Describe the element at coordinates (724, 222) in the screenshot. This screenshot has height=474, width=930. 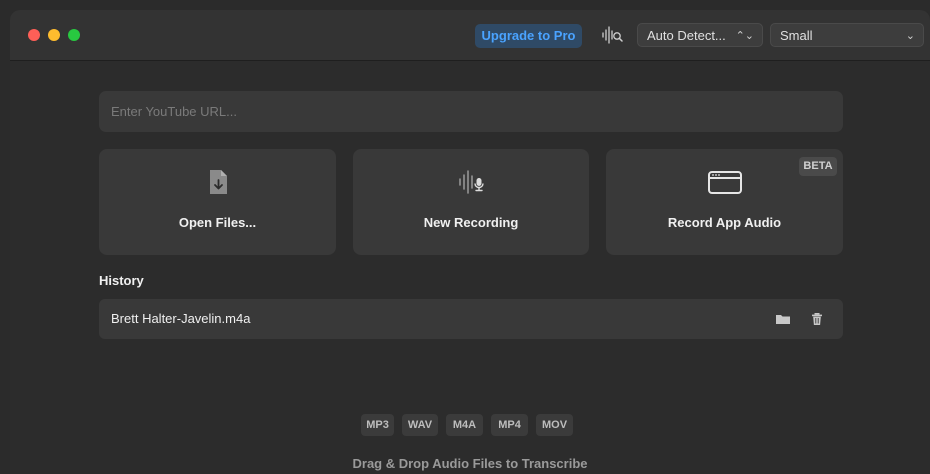
I see `record-app-audio-label: Record App Audio` at that location.